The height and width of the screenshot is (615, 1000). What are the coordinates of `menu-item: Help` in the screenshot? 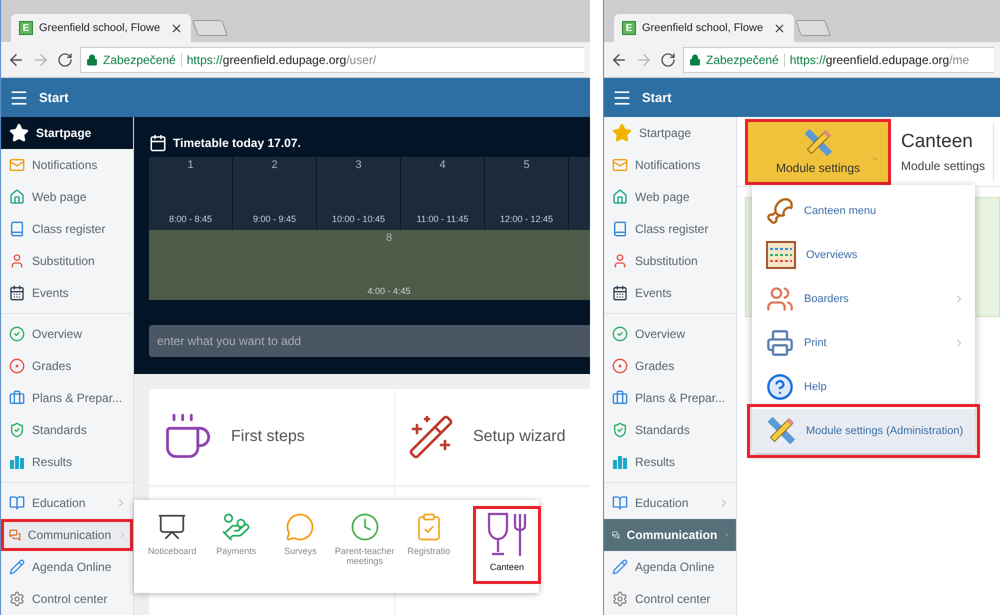 It's located at (863, 387).